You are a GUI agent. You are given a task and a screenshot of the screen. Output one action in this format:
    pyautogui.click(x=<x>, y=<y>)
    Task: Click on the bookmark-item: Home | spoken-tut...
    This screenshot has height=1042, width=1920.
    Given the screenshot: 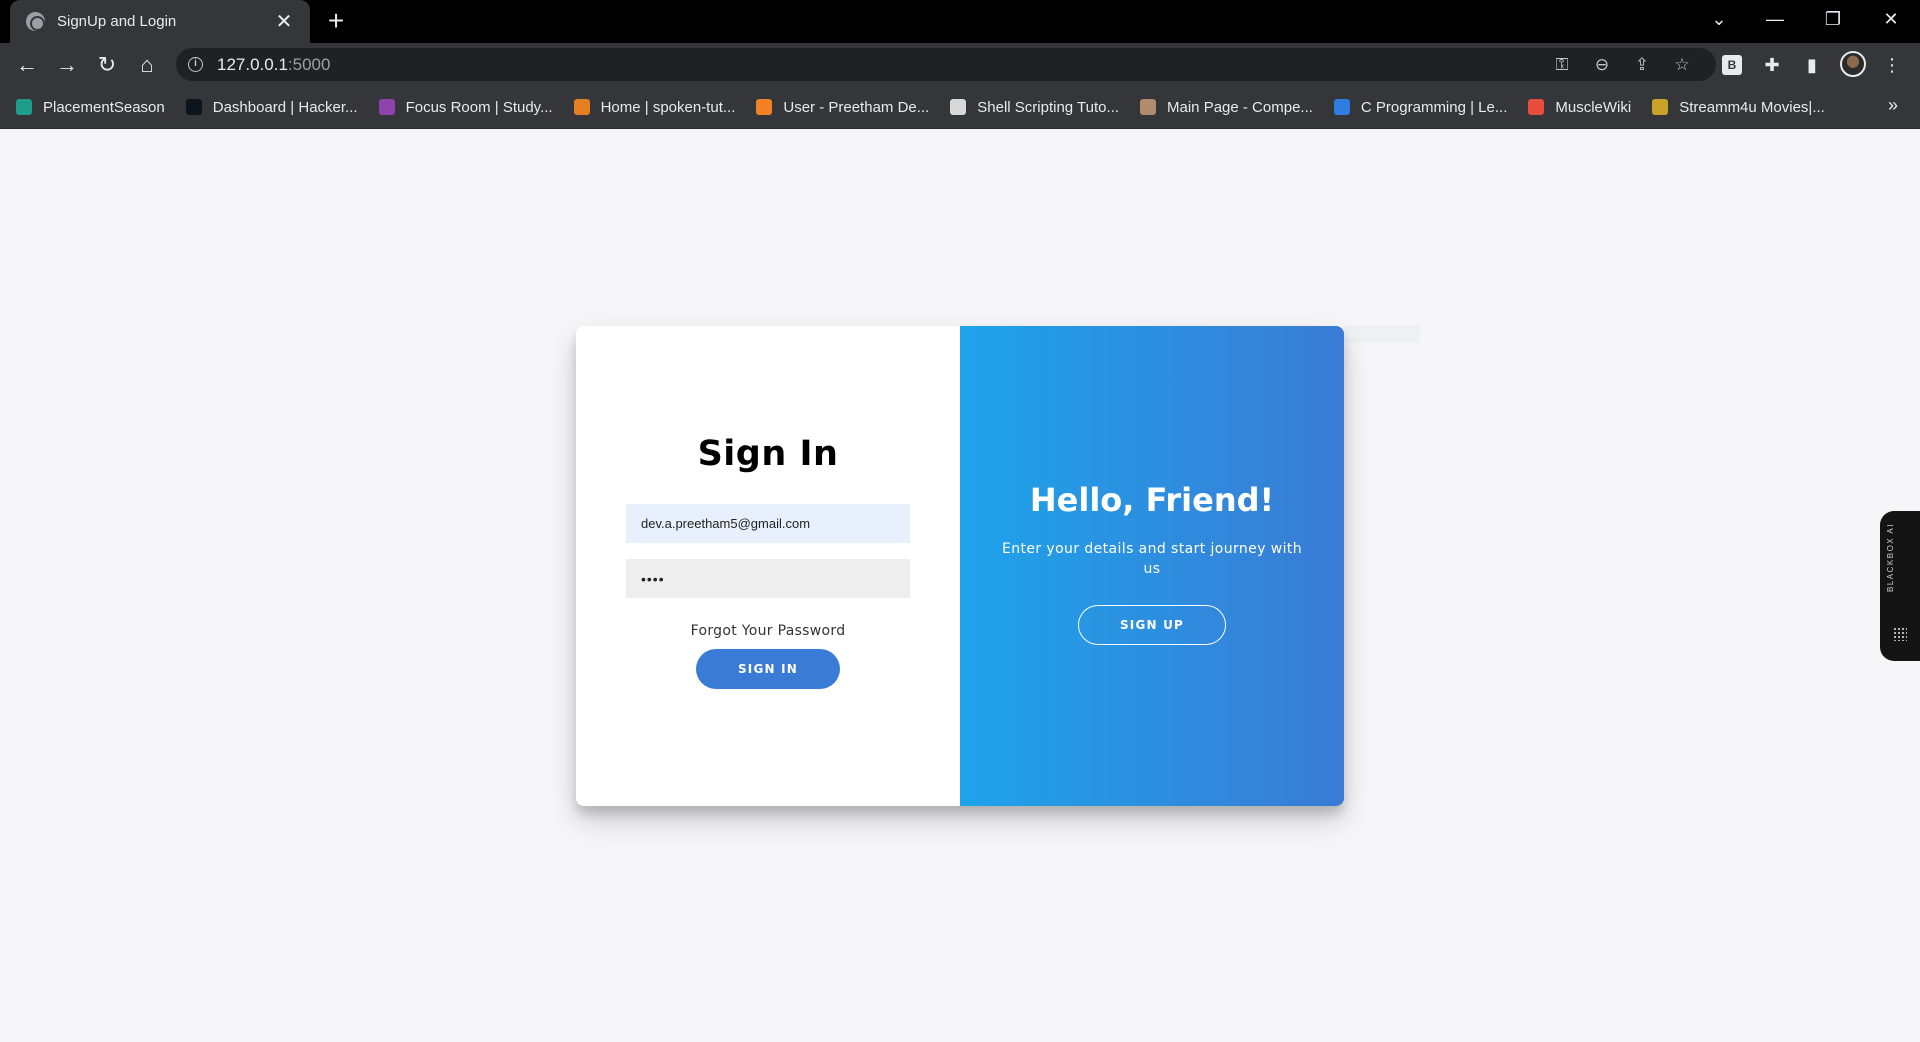 What is the action you would take?
    pyautogui.click(x=654, y=107)
    